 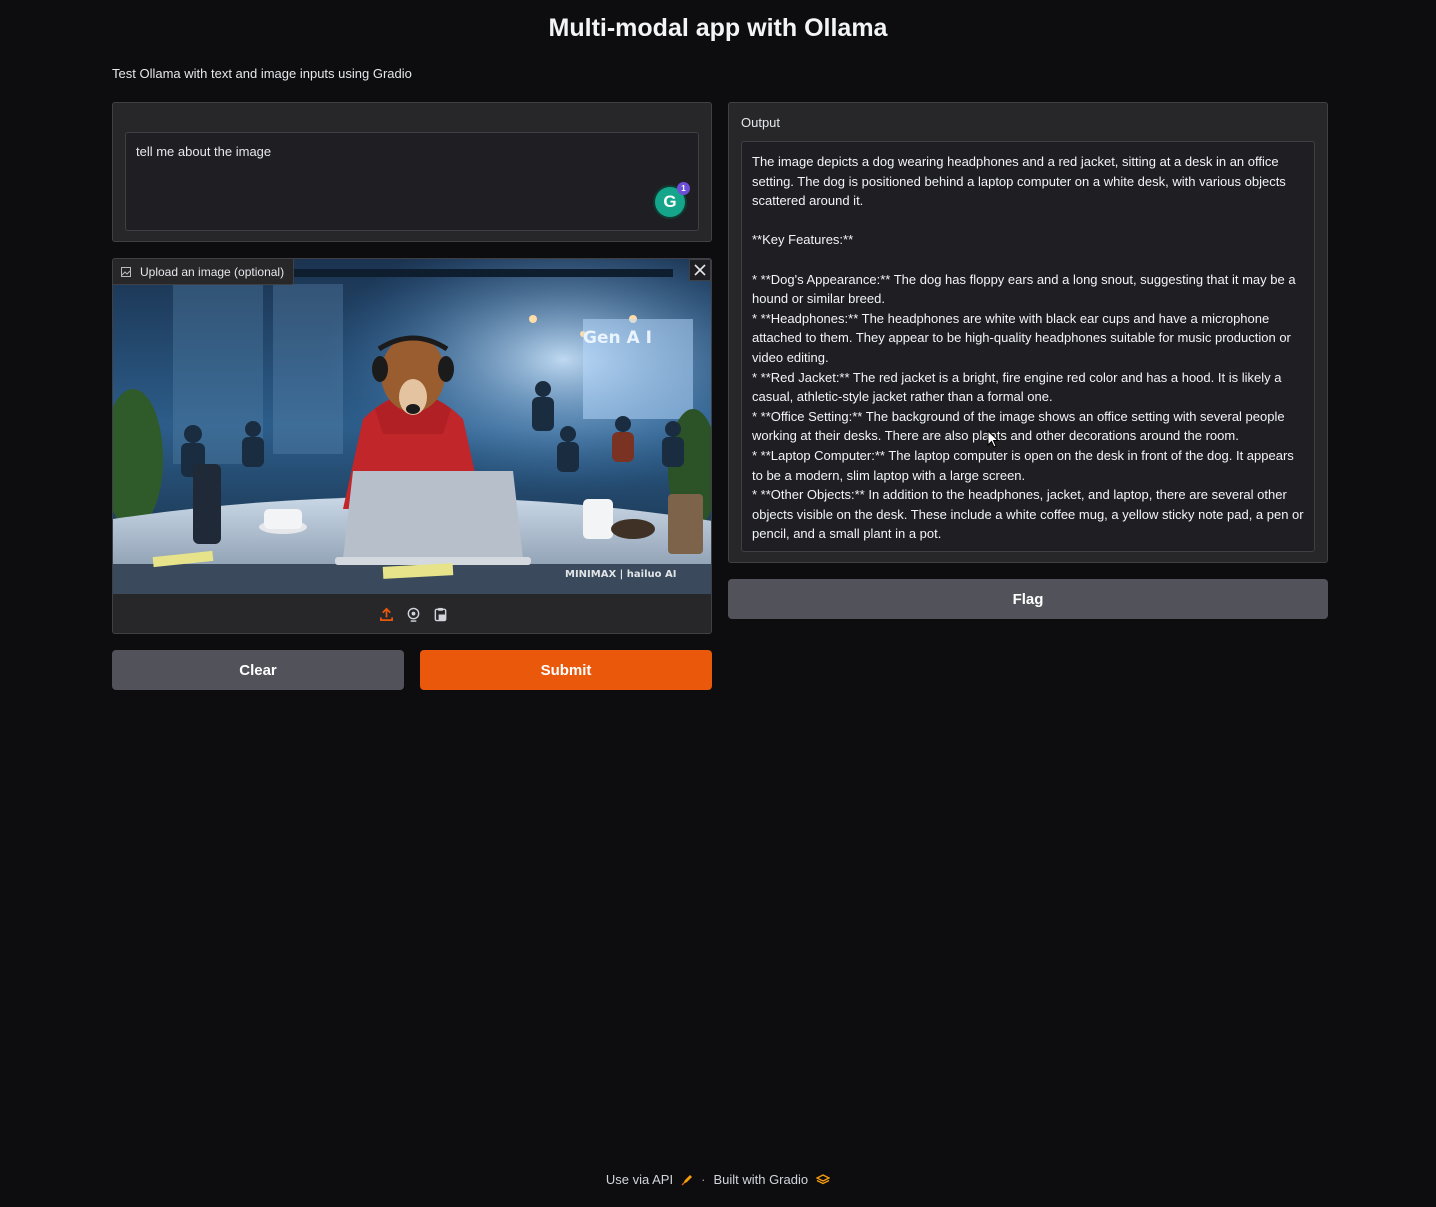 What do you see at coordinates (126, 271) in the screenshot?
I see `image-icon` at bounding box center [126, 271].